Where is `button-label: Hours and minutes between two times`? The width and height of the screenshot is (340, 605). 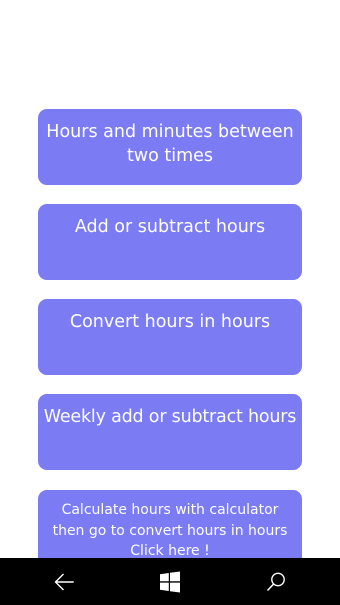
button-label: Hours and minutes between two times is located at coordinates (170, 144).